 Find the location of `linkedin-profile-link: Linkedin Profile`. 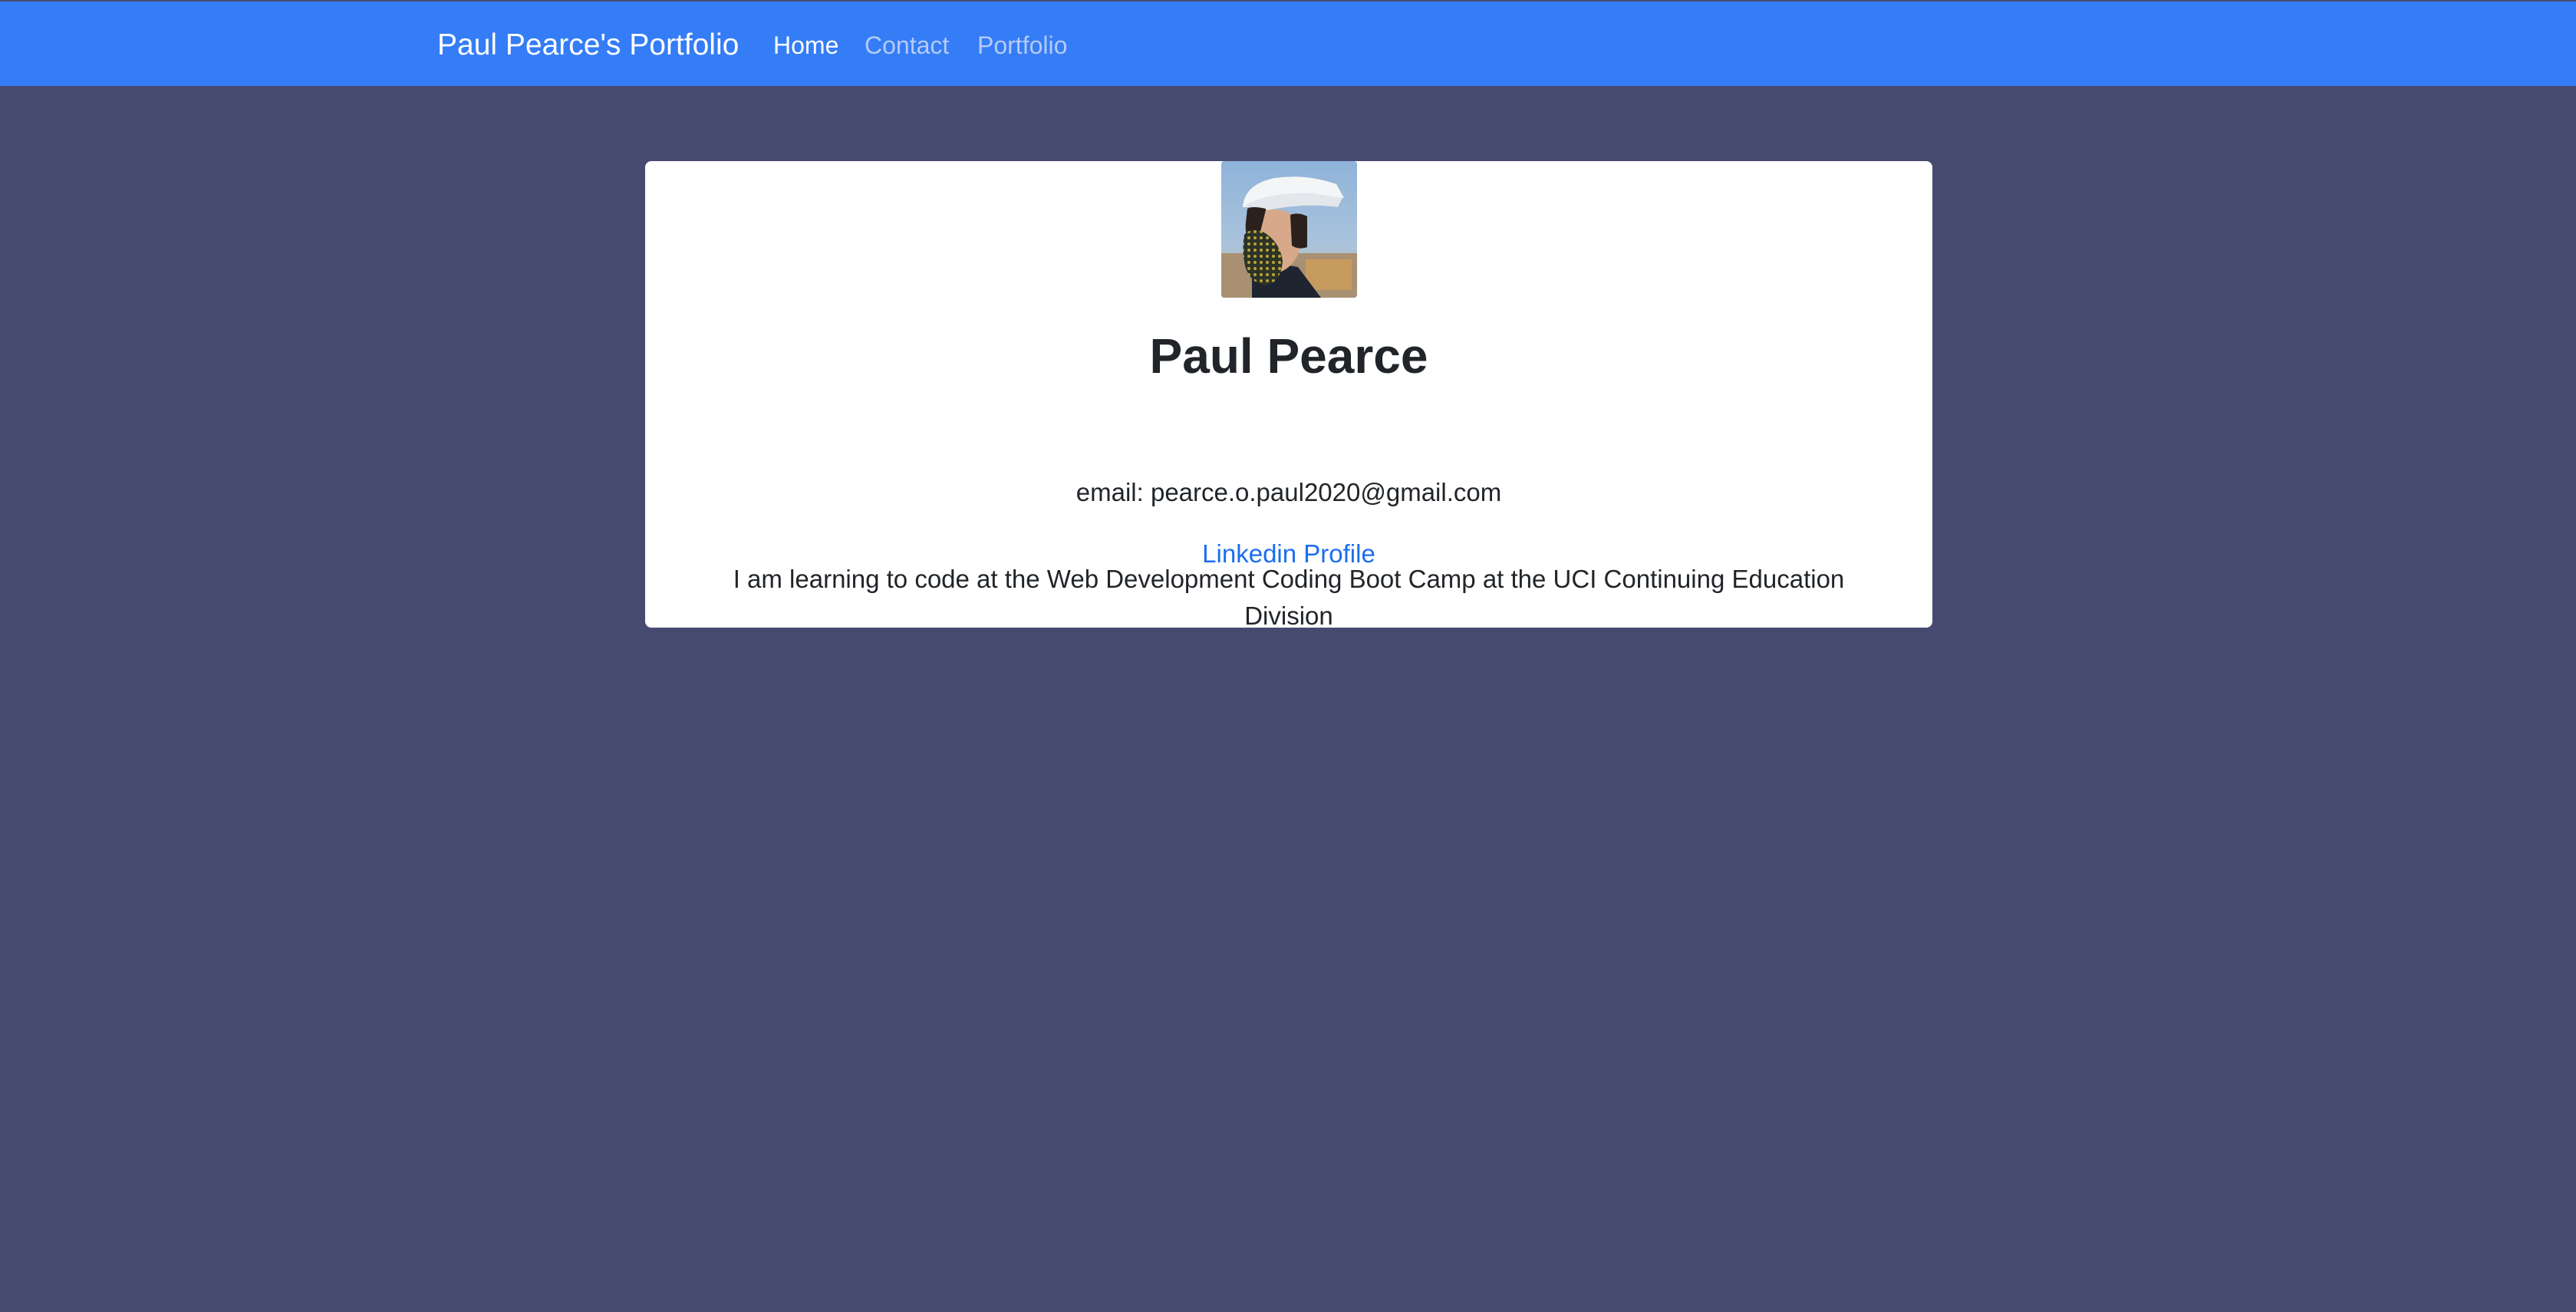

linkedin-profile-link: Linkedin Profile is located at coordinates (1288, 554).